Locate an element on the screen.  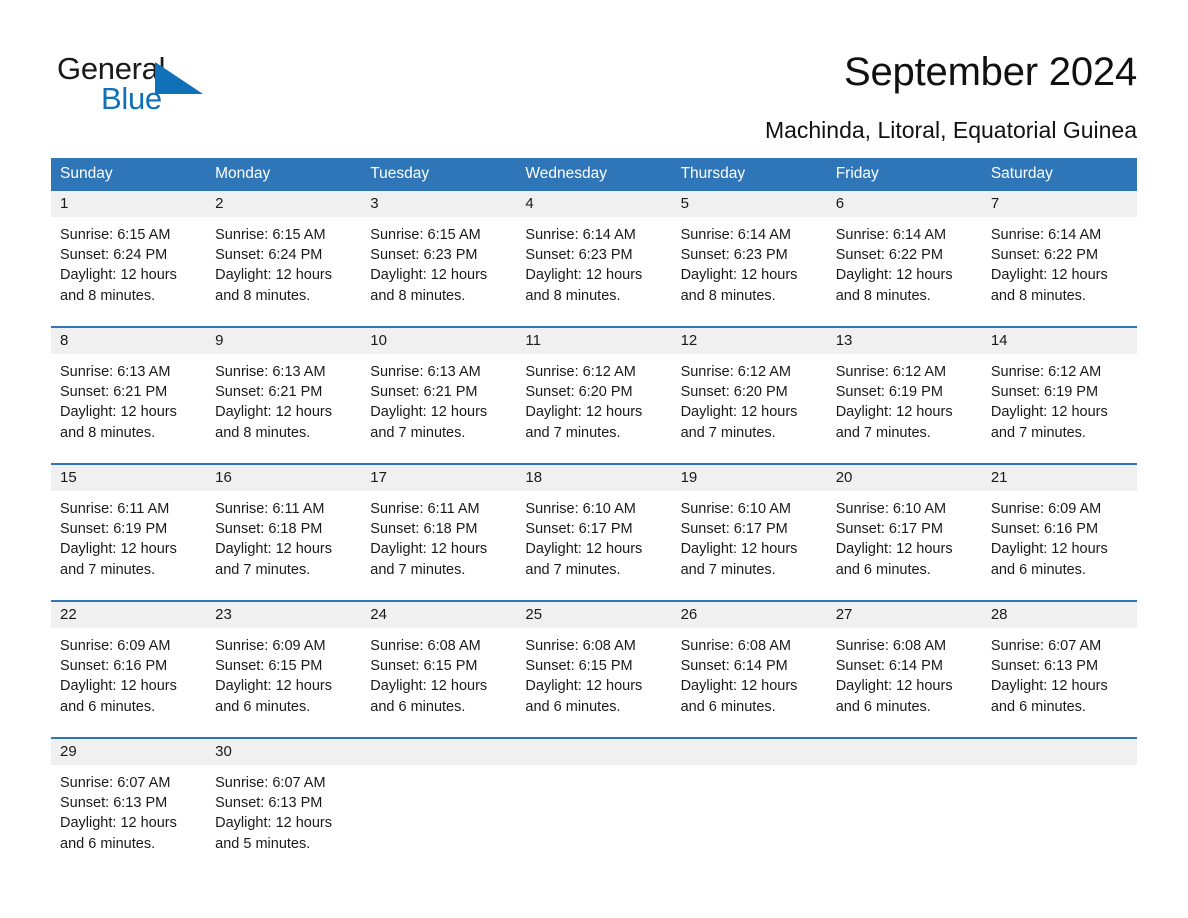
day-number: 29 is located at coordinates (128, 752).